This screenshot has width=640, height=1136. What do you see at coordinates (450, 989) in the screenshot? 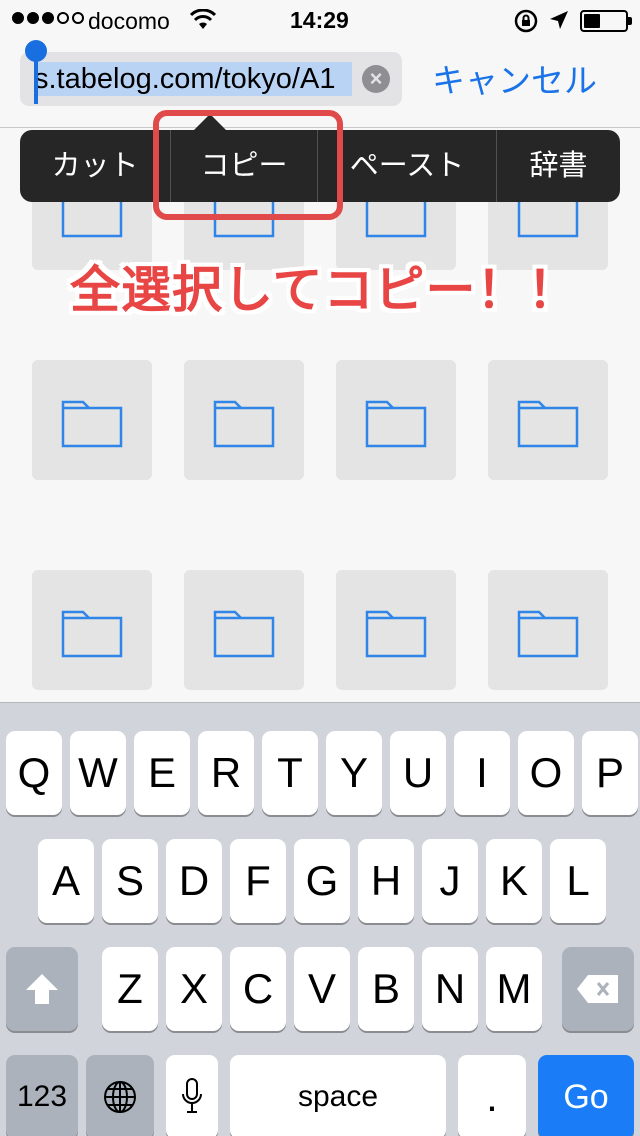
I see `key-n: N` at bounding box center [450, 989].